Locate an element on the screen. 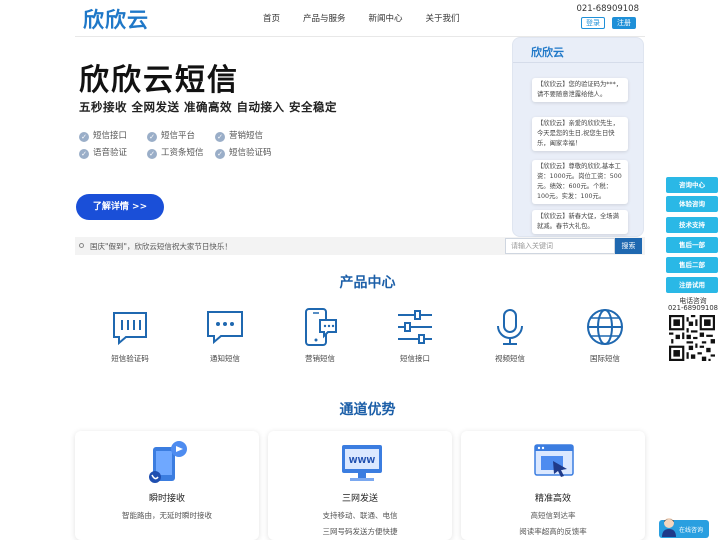 This screenshot has height=540, width=720. globe-icon is located at coordinates (605, 327).